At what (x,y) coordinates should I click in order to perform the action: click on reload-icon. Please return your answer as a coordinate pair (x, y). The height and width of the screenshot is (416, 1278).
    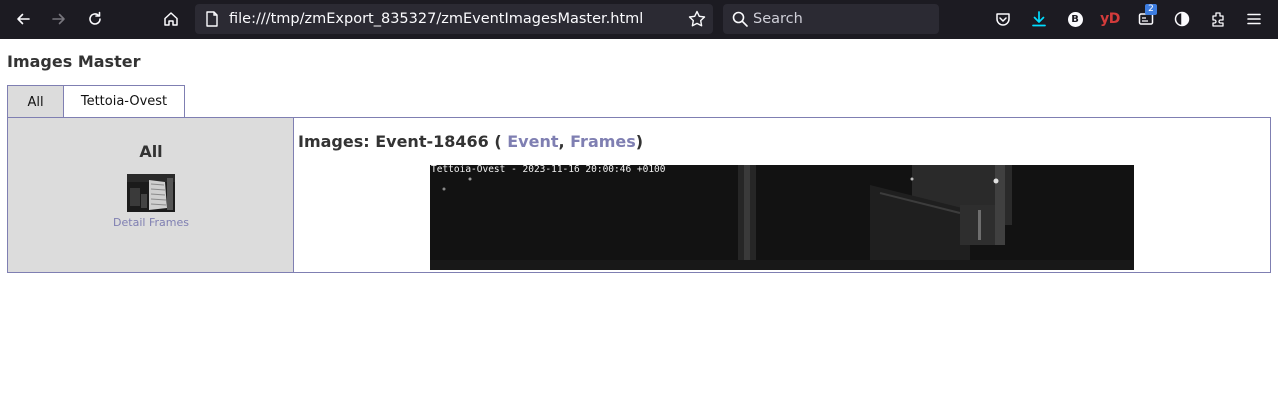
    Looking at the image, I should click on (95, 19).